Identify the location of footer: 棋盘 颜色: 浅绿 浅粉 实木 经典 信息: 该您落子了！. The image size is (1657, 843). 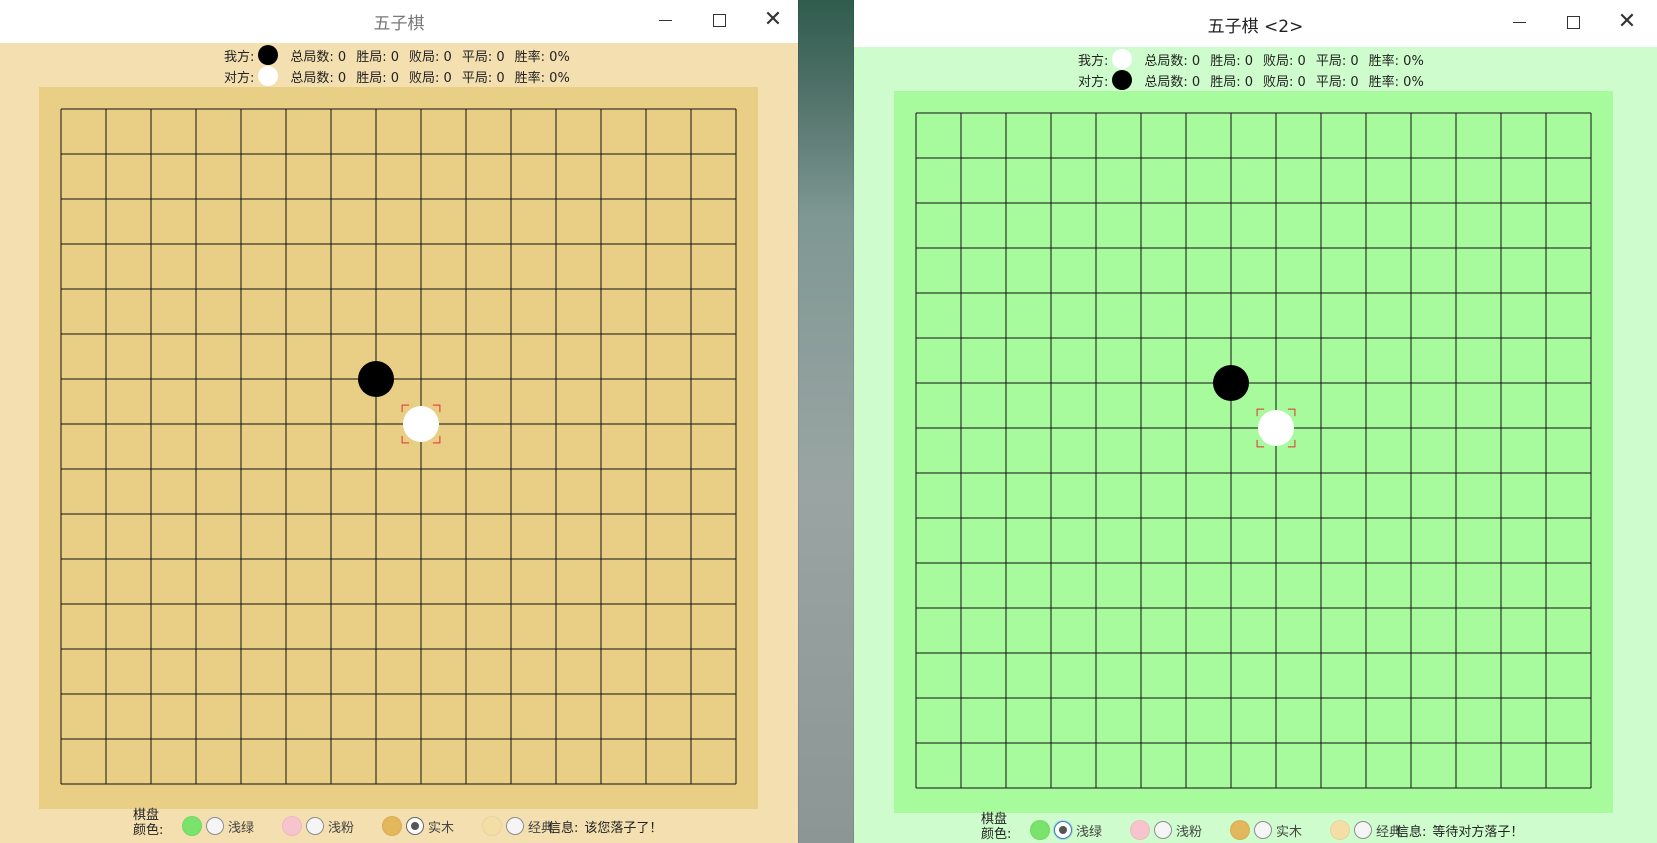
(399, 825).